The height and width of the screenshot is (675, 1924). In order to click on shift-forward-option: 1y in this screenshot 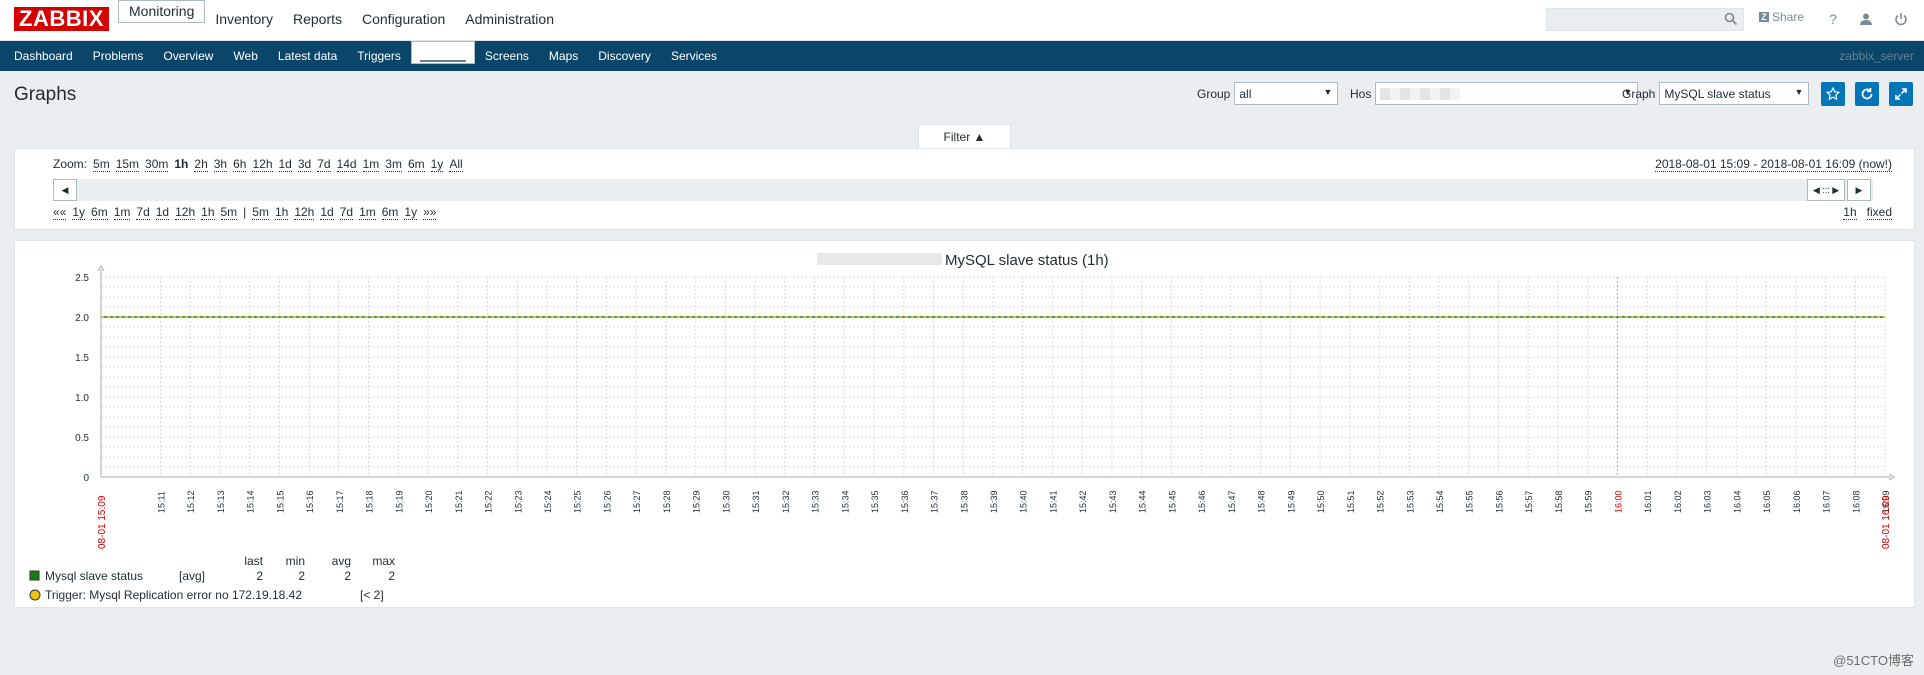, I will do `click(411, 212)`.